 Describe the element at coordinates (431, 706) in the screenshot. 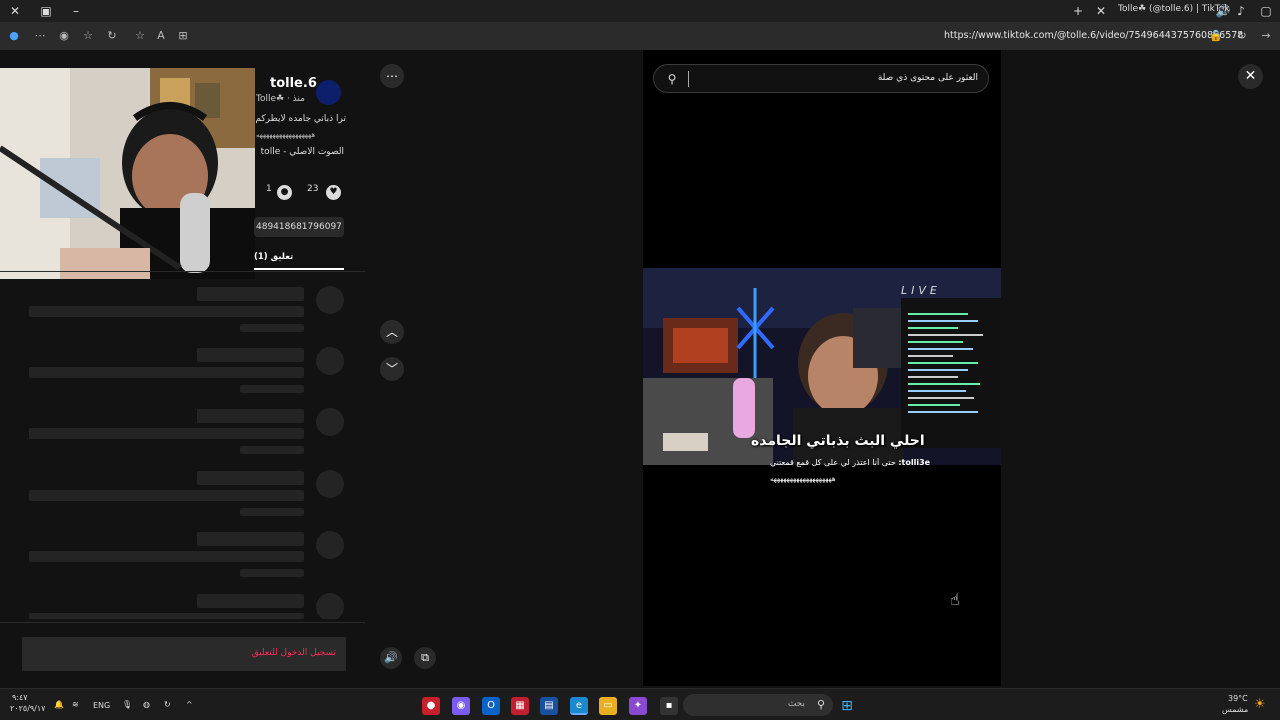

I see `recording-app-icon: ●` at that location.